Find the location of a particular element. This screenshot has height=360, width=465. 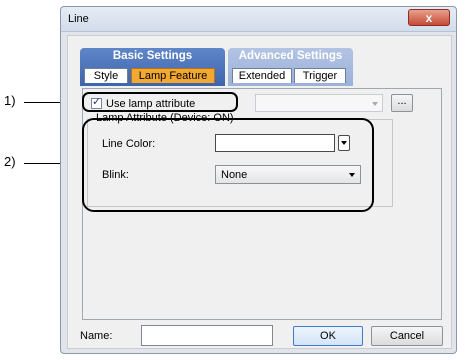

window-title: Line is located at coordinates (78, 19).